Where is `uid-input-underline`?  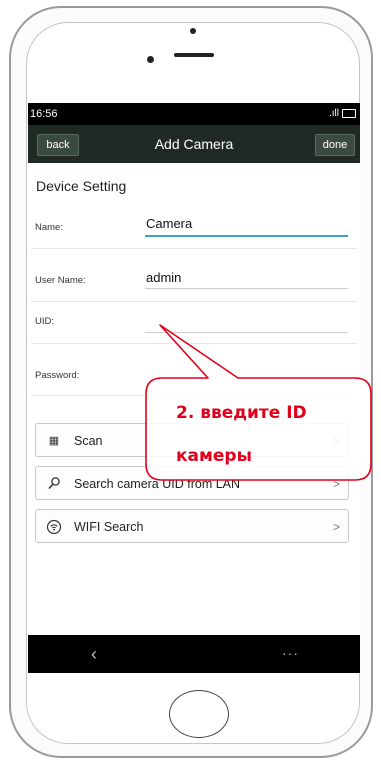 uid-input-underline is located at coordinates (246, 332).